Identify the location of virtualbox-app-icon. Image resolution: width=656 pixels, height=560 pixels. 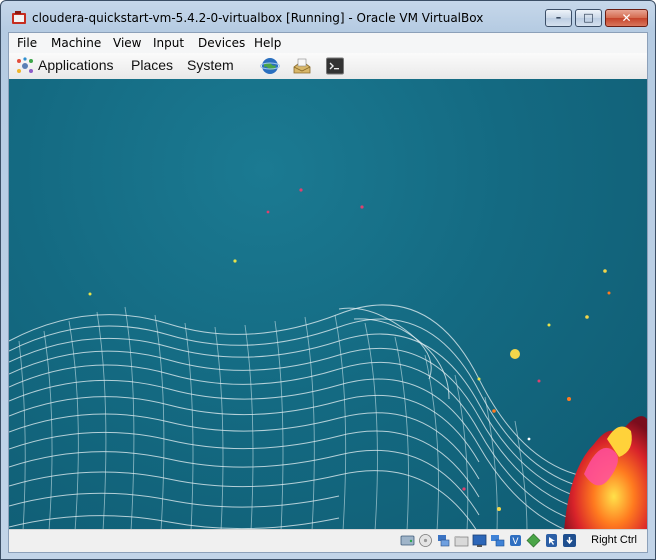
(19, 17).